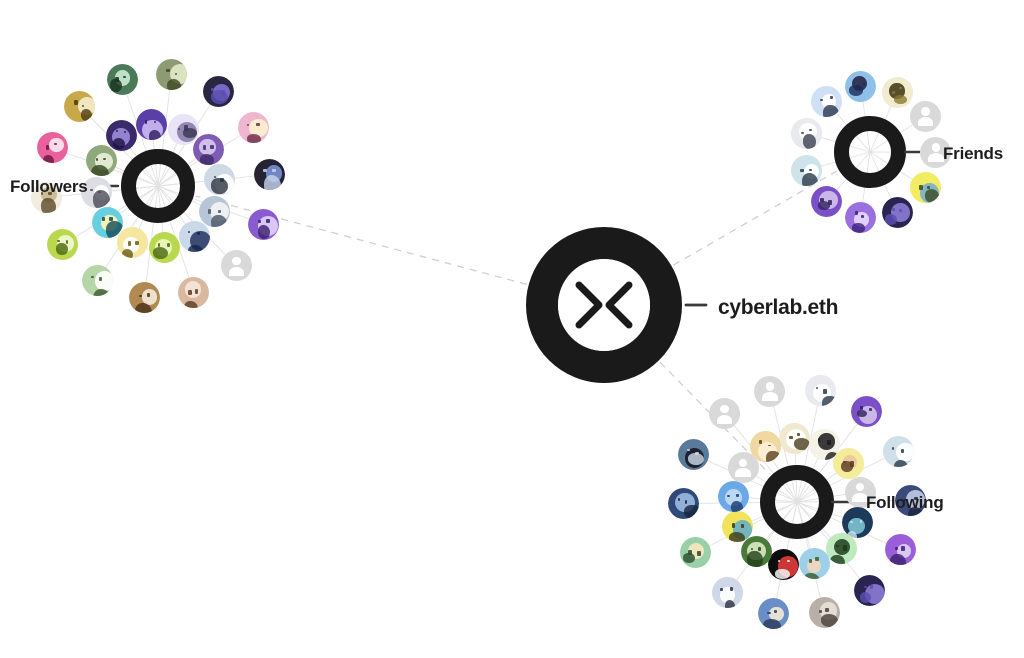 This screenshot has width=1024, height=658. What do you see at coordinates (905, 502) in the screenshot?
I see `cluster-label-following: Following` at bounding box center [905, 502].